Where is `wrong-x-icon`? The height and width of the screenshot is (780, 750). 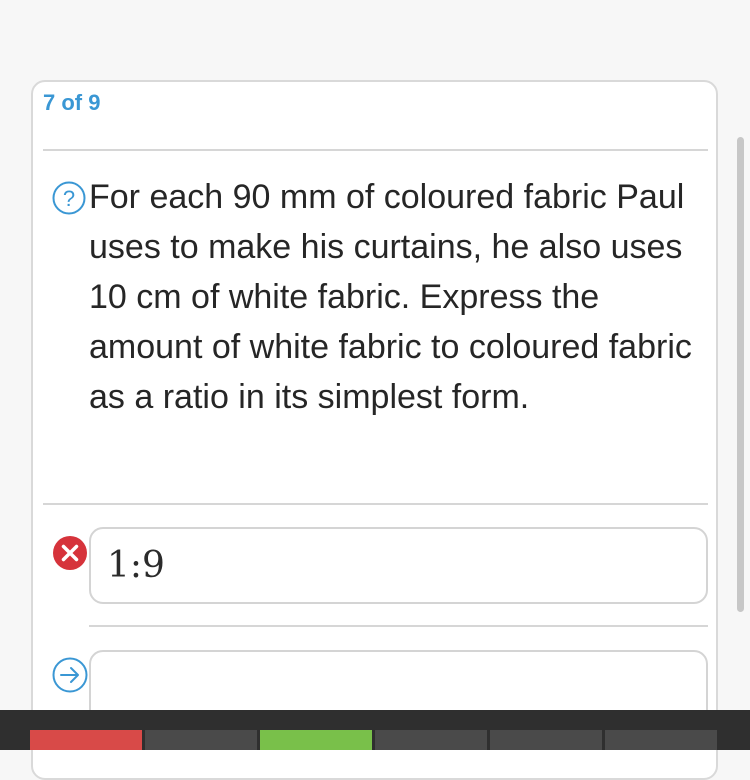
wrong-x-icon is located at coordinates (70, 553).